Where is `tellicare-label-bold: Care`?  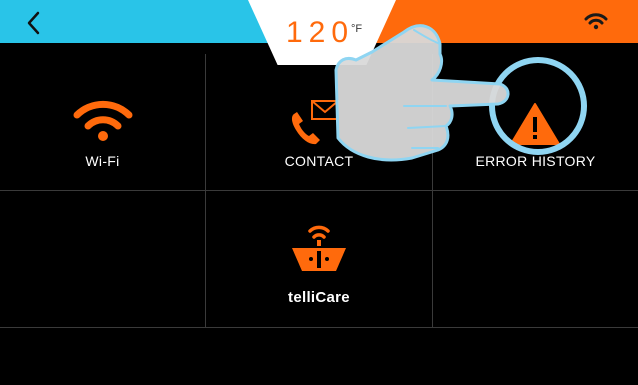
tellicare-label-bold: Care is located at coordinates (332, 297).